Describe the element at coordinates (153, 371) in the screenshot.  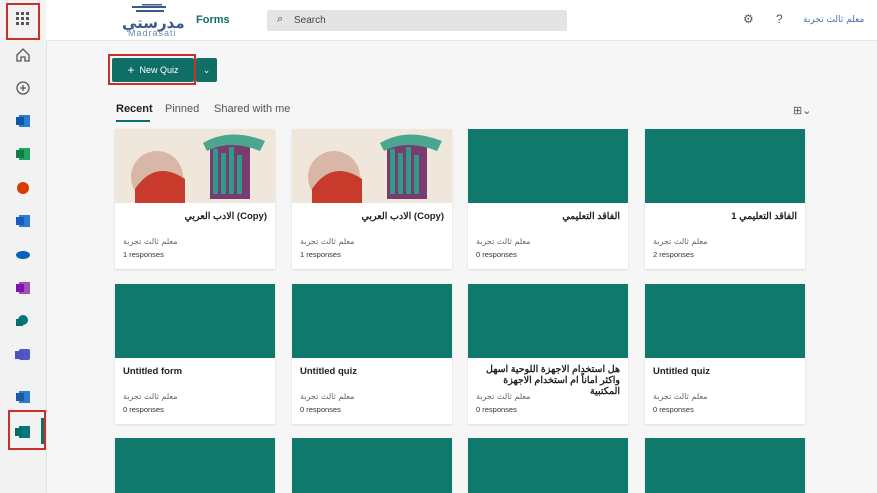
I see `card-title: Untitled form` at that location.